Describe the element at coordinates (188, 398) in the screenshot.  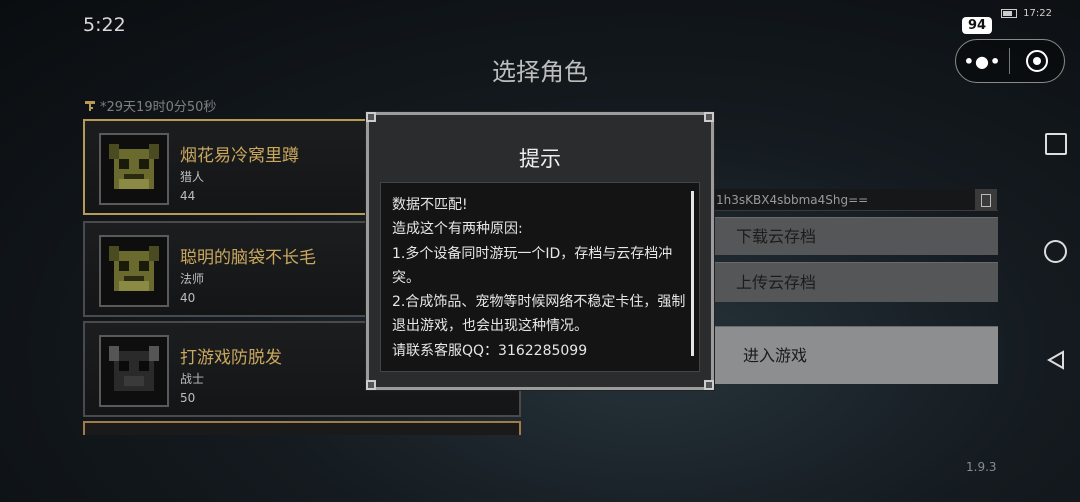
I see `character-level: 50` at that location.